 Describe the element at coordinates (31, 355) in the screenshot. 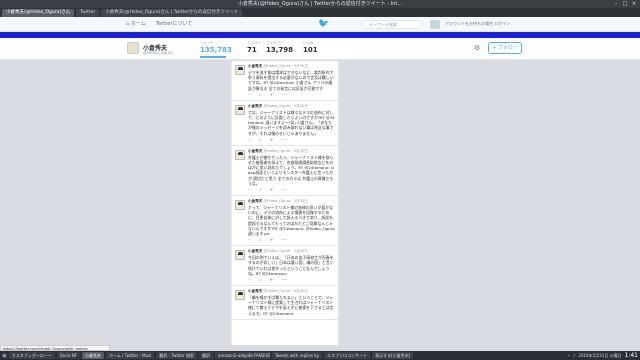

I see `taskbar-item: カスタブッグーローー` at that location.